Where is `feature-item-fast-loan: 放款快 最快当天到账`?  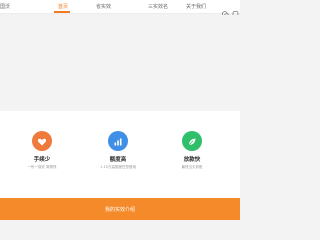 feature-item-fast-loan: 放款快 最快当天到账 is located at coordinates (192, 150).